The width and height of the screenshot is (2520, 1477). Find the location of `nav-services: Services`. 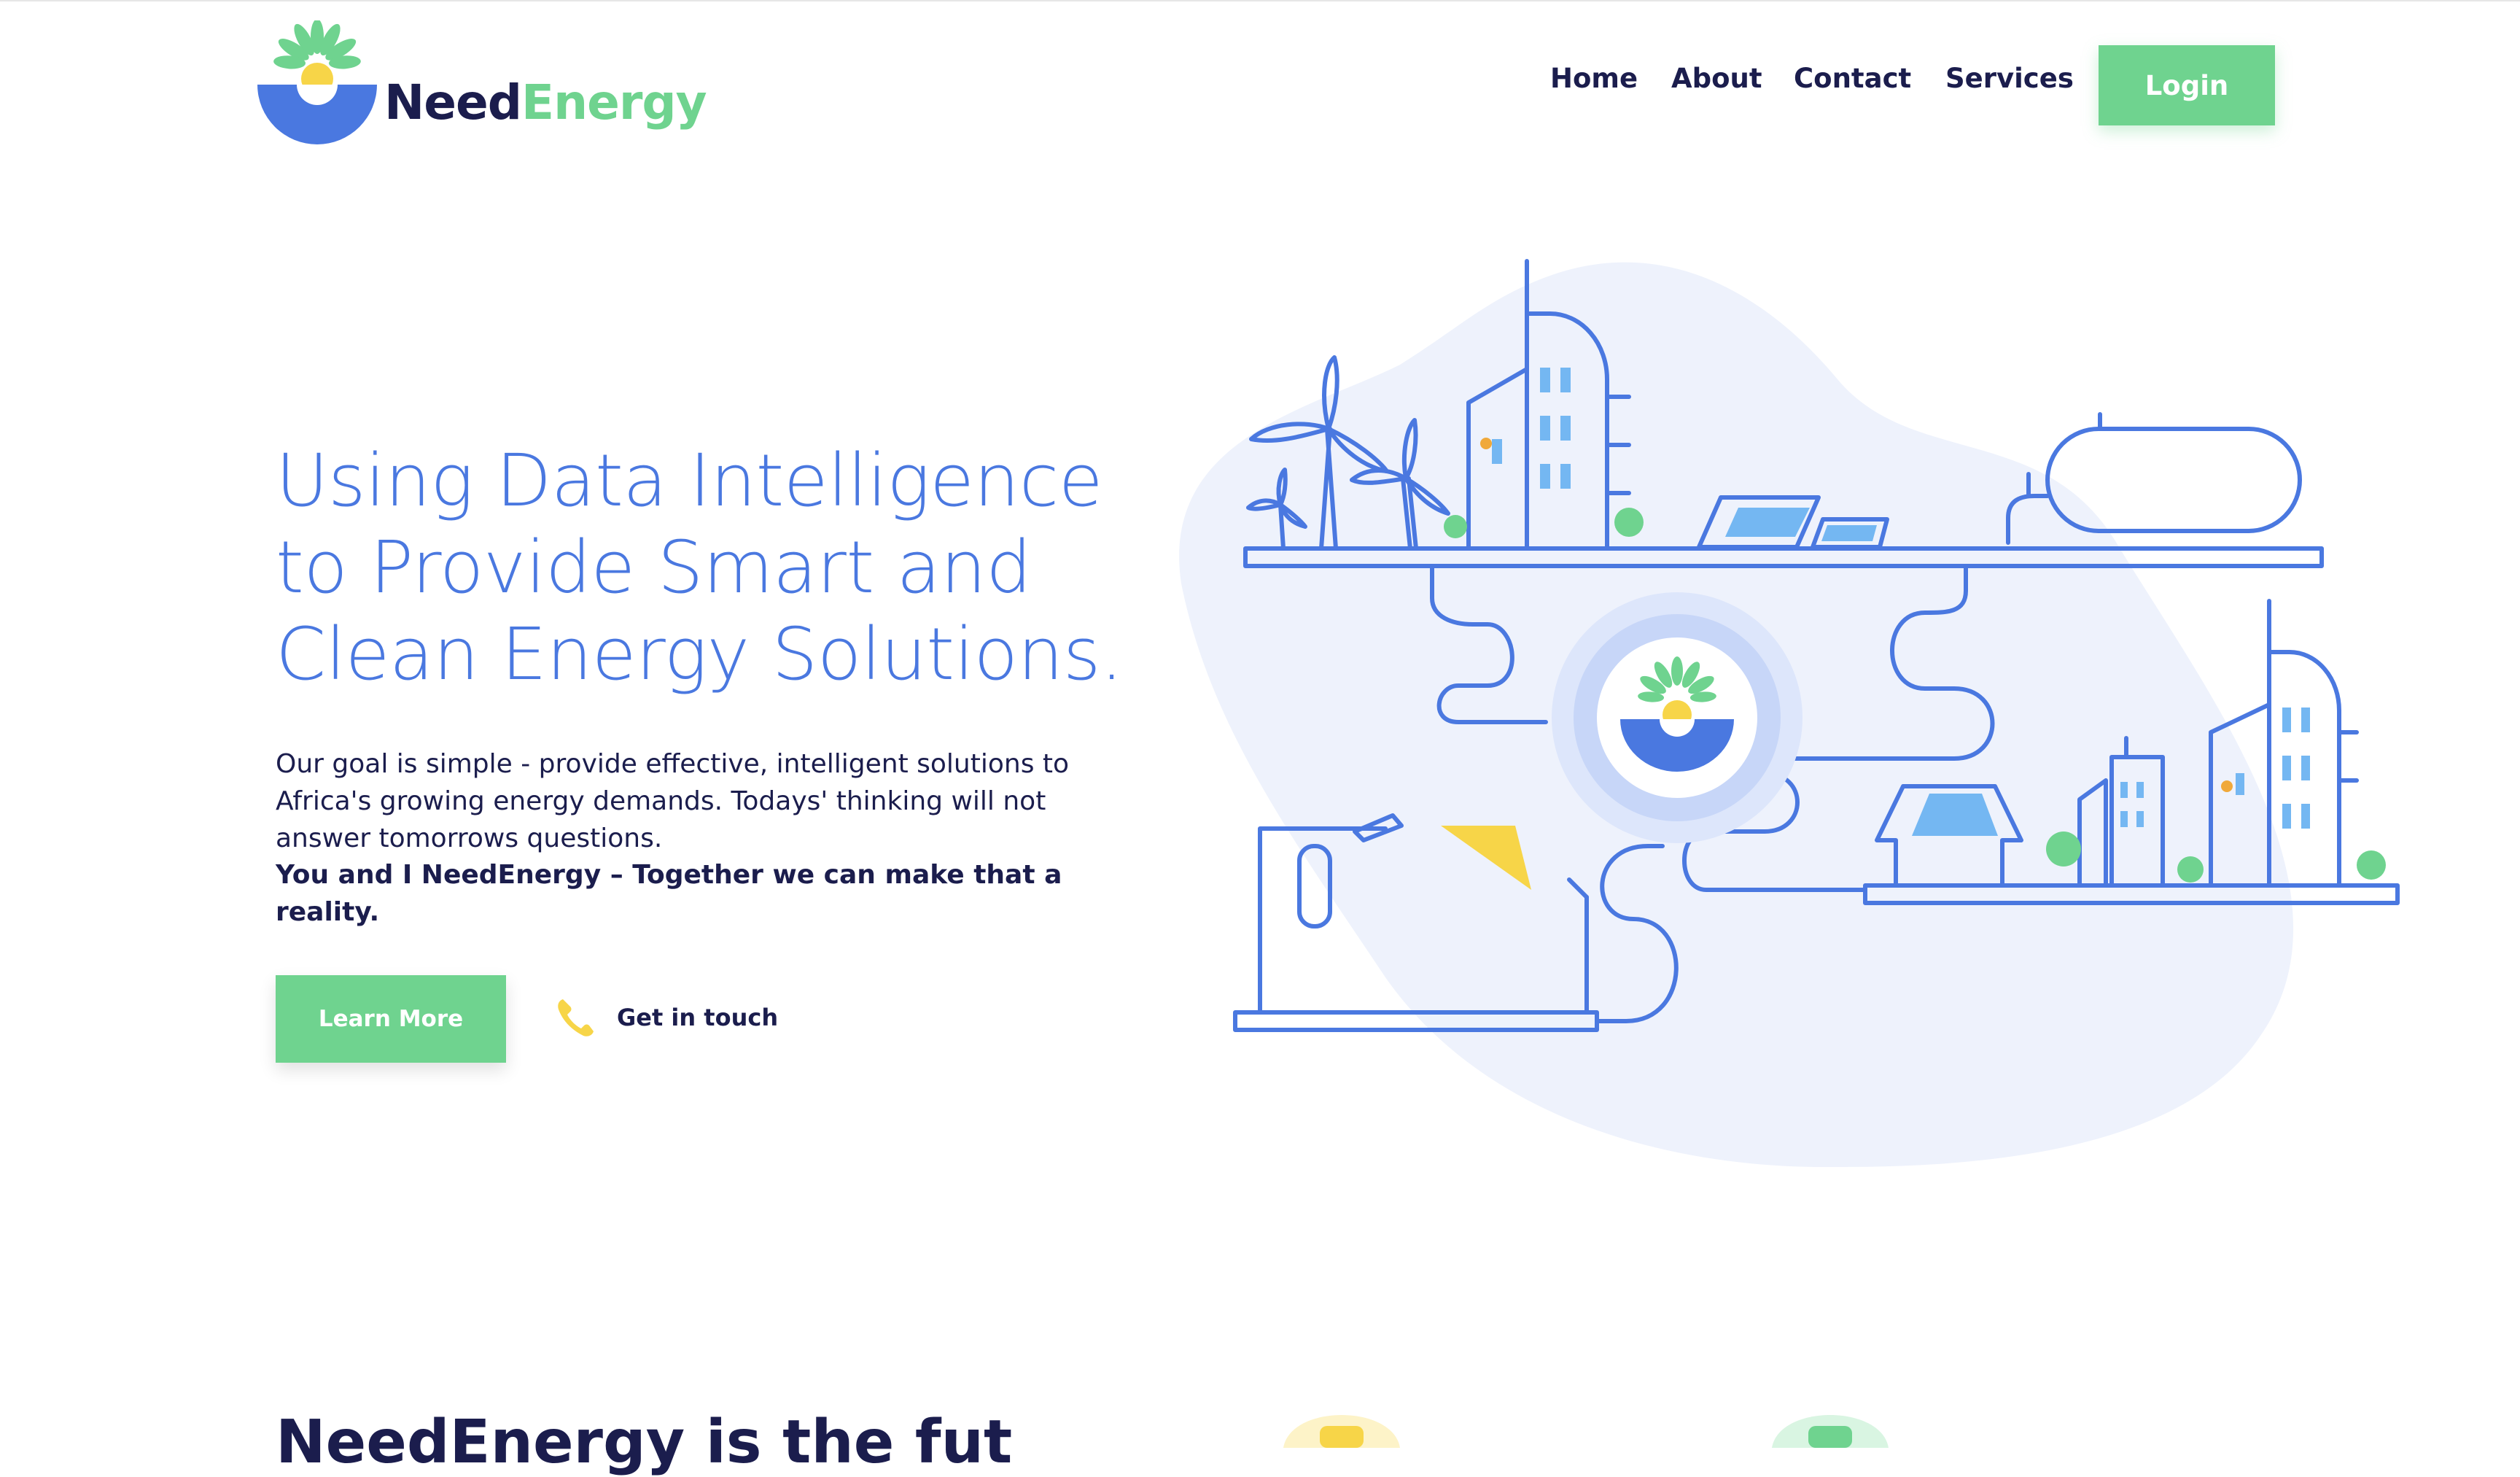

nav-services: Services is located at coordinates (2009, 79).